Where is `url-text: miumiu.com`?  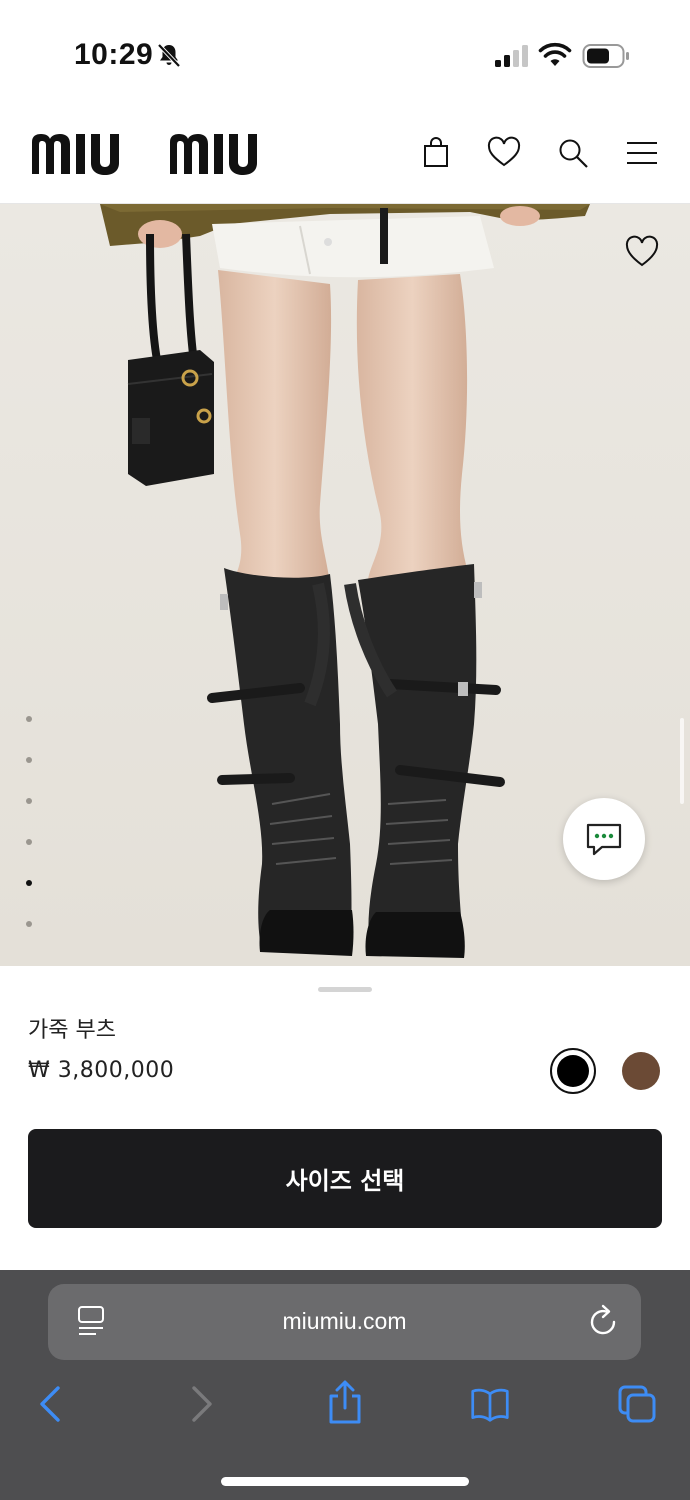 url-text: miumiu.com is located at coordinates (344, 1321).